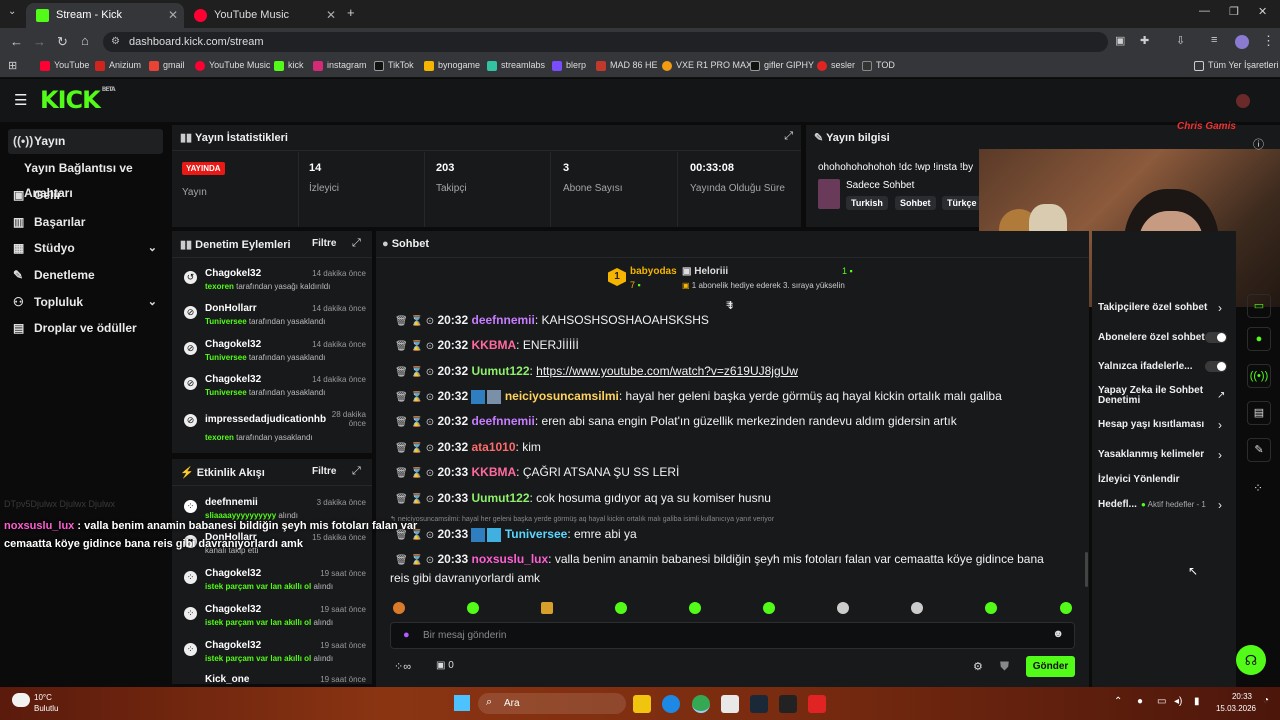  I want to click on popout-icon: ⤢, so click(788, 136).